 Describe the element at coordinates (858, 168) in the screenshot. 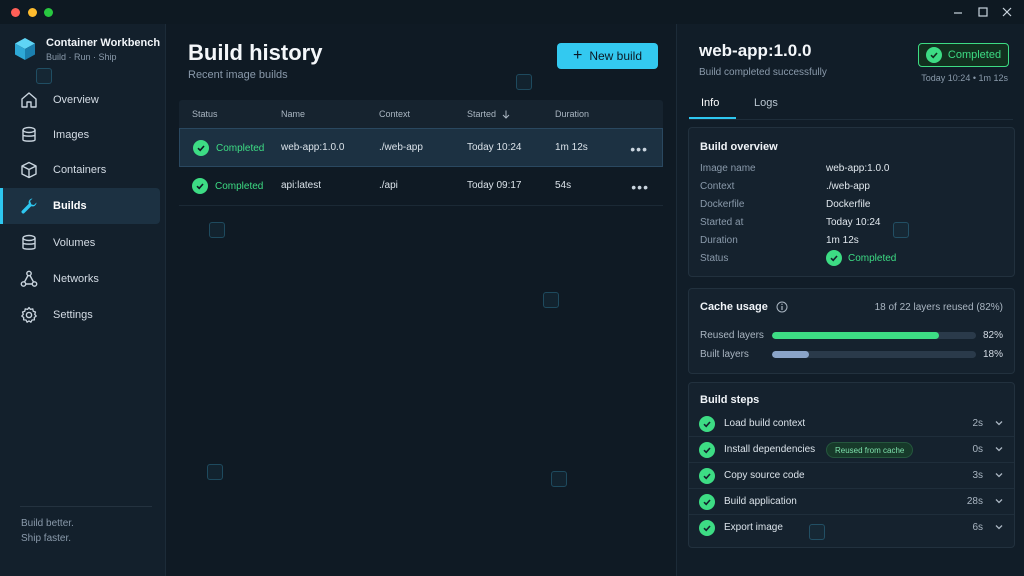

I see `field-value: web-app:1.0.0` at that location.